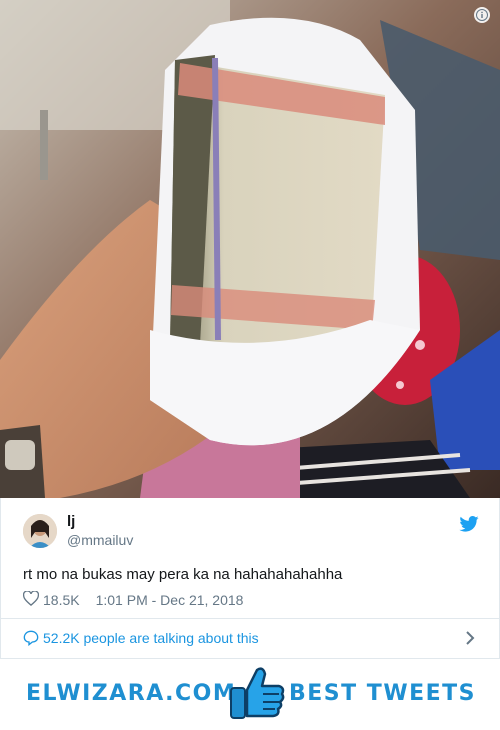 Image resolution: width=500 pixels, height=730 pixels. I want to click on like-count: 18.5K, so click(61, 600).